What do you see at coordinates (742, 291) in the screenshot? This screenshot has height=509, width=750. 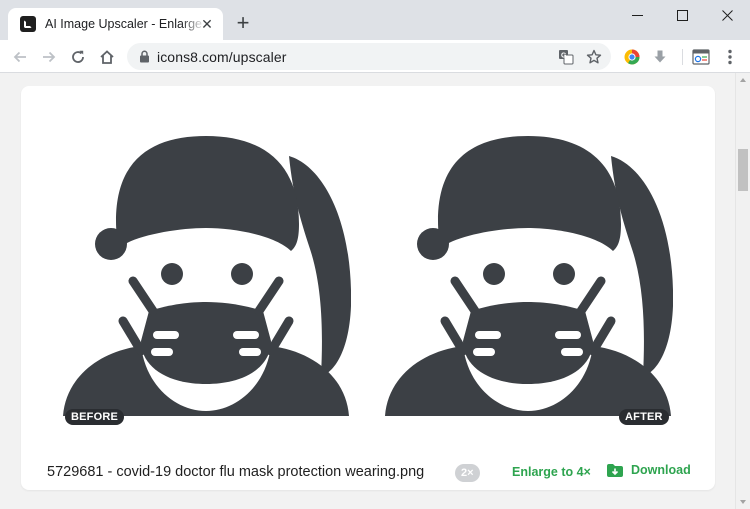 I see `page-scrollbar` at bounding box center [742, 291].